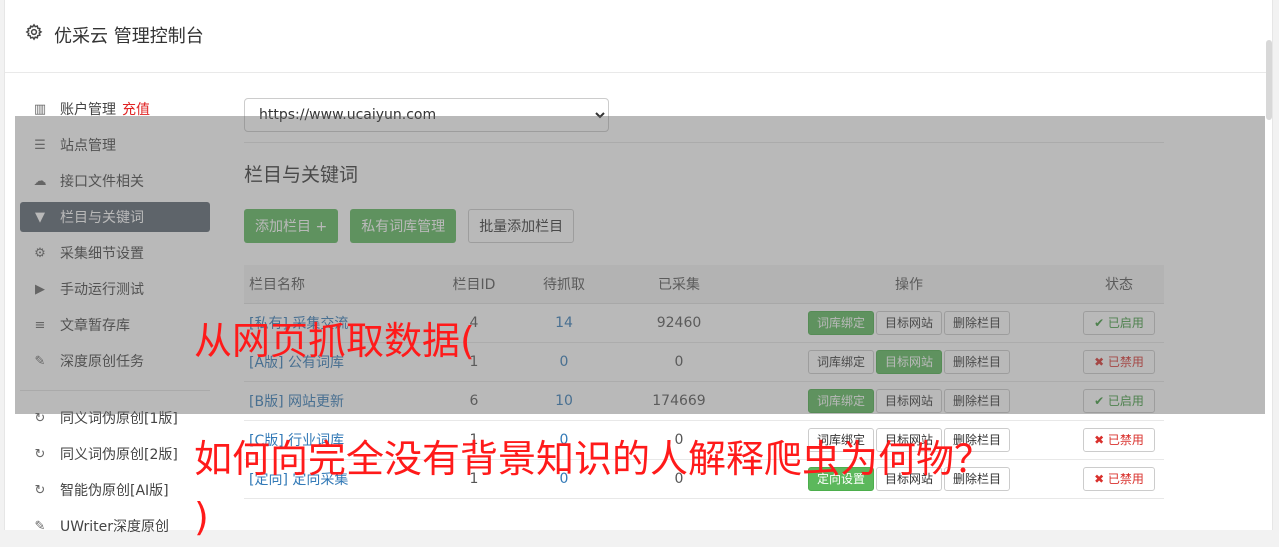 The height and width of the screenshot is (547, 1279). I want to click on watermark-line1: 从网页抓取数据(, so click(334, 341).